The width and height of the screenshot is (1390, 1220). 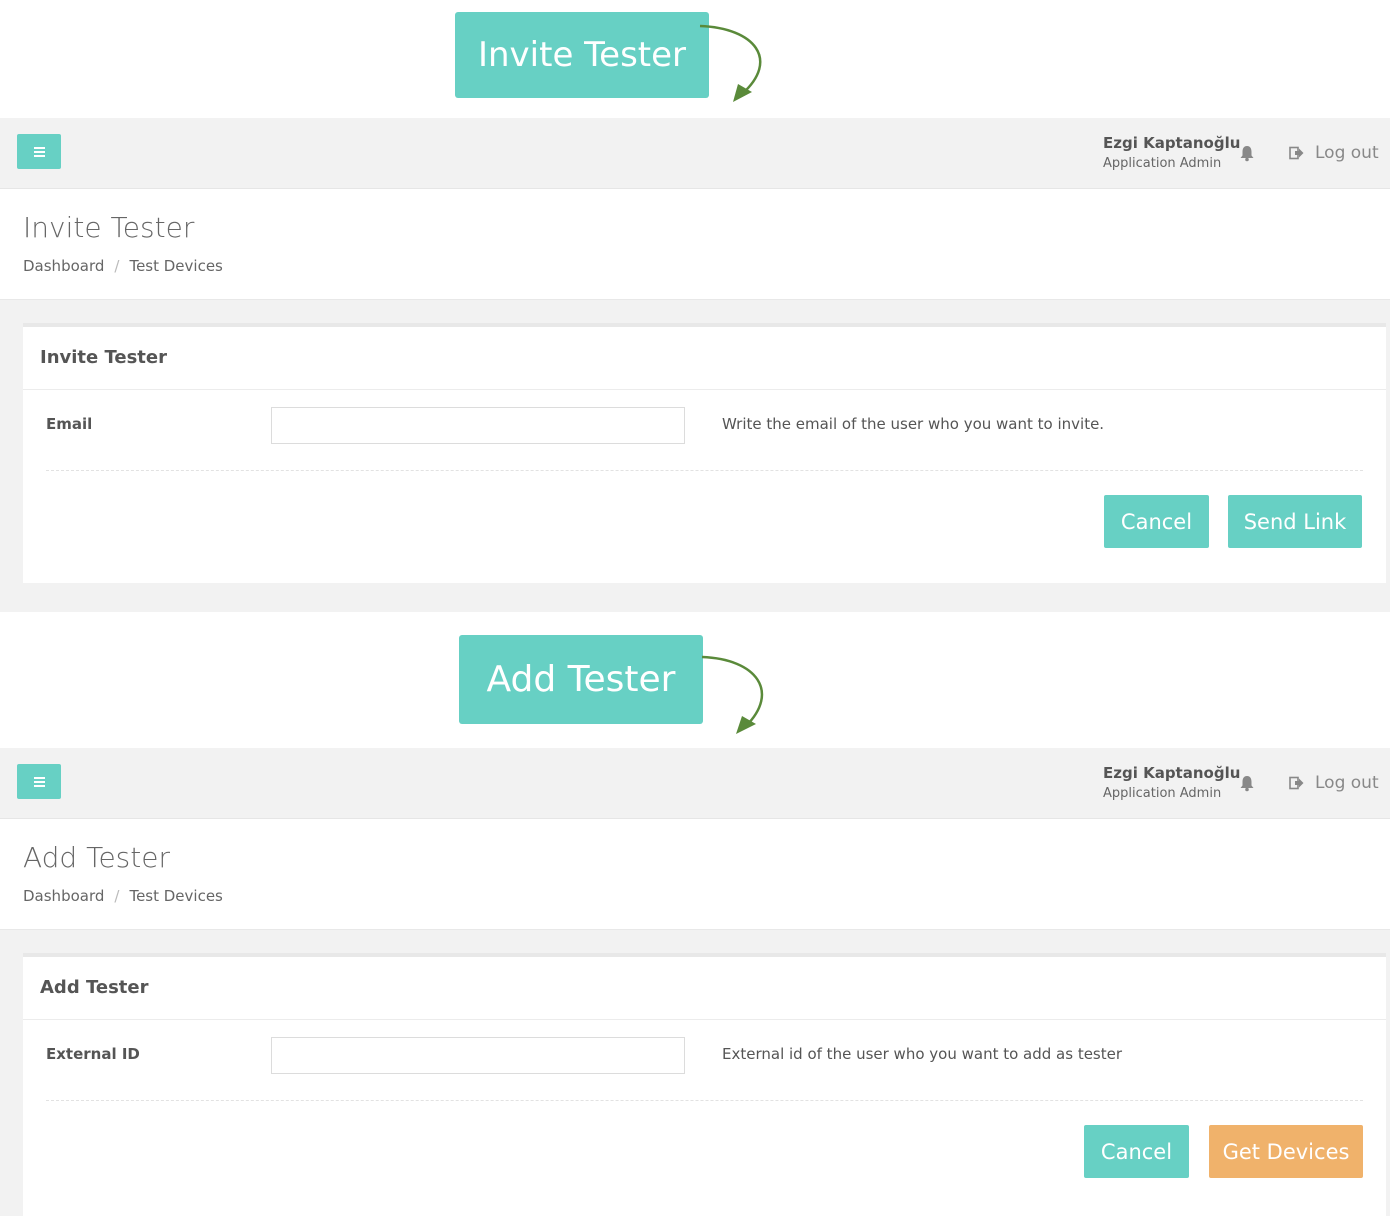 I want to click on external-id-label: External ID, so click(x=93, y=1054).